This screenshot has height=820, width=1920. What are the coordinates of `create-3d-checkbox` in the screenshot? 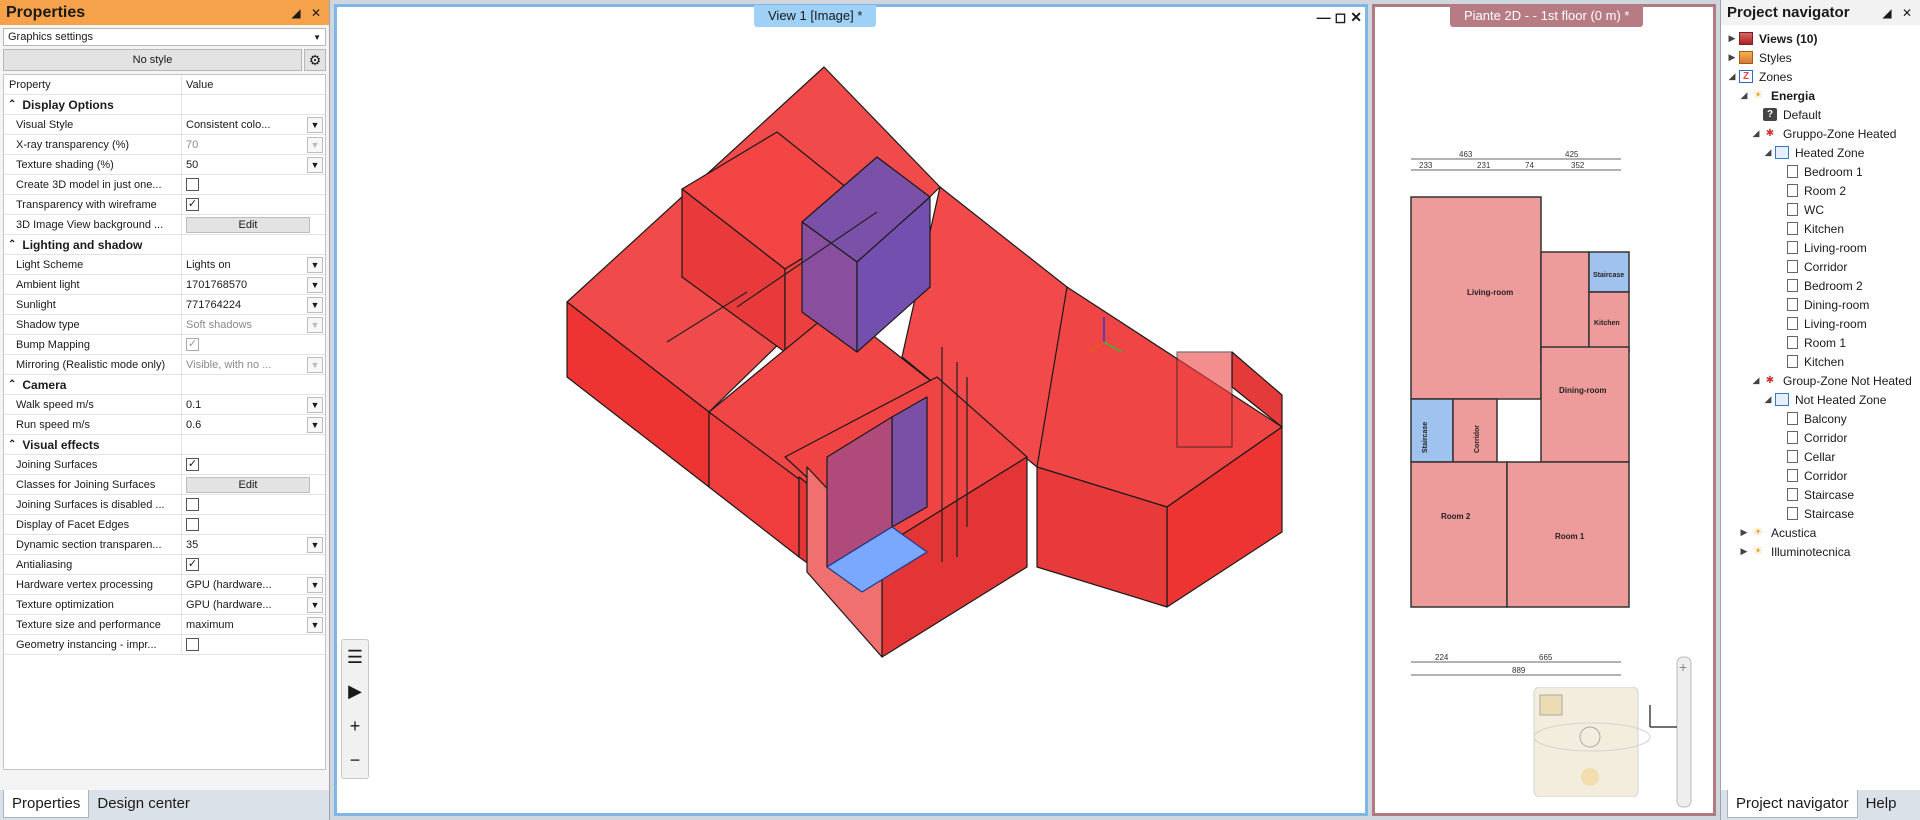 It's located at (192, 184).